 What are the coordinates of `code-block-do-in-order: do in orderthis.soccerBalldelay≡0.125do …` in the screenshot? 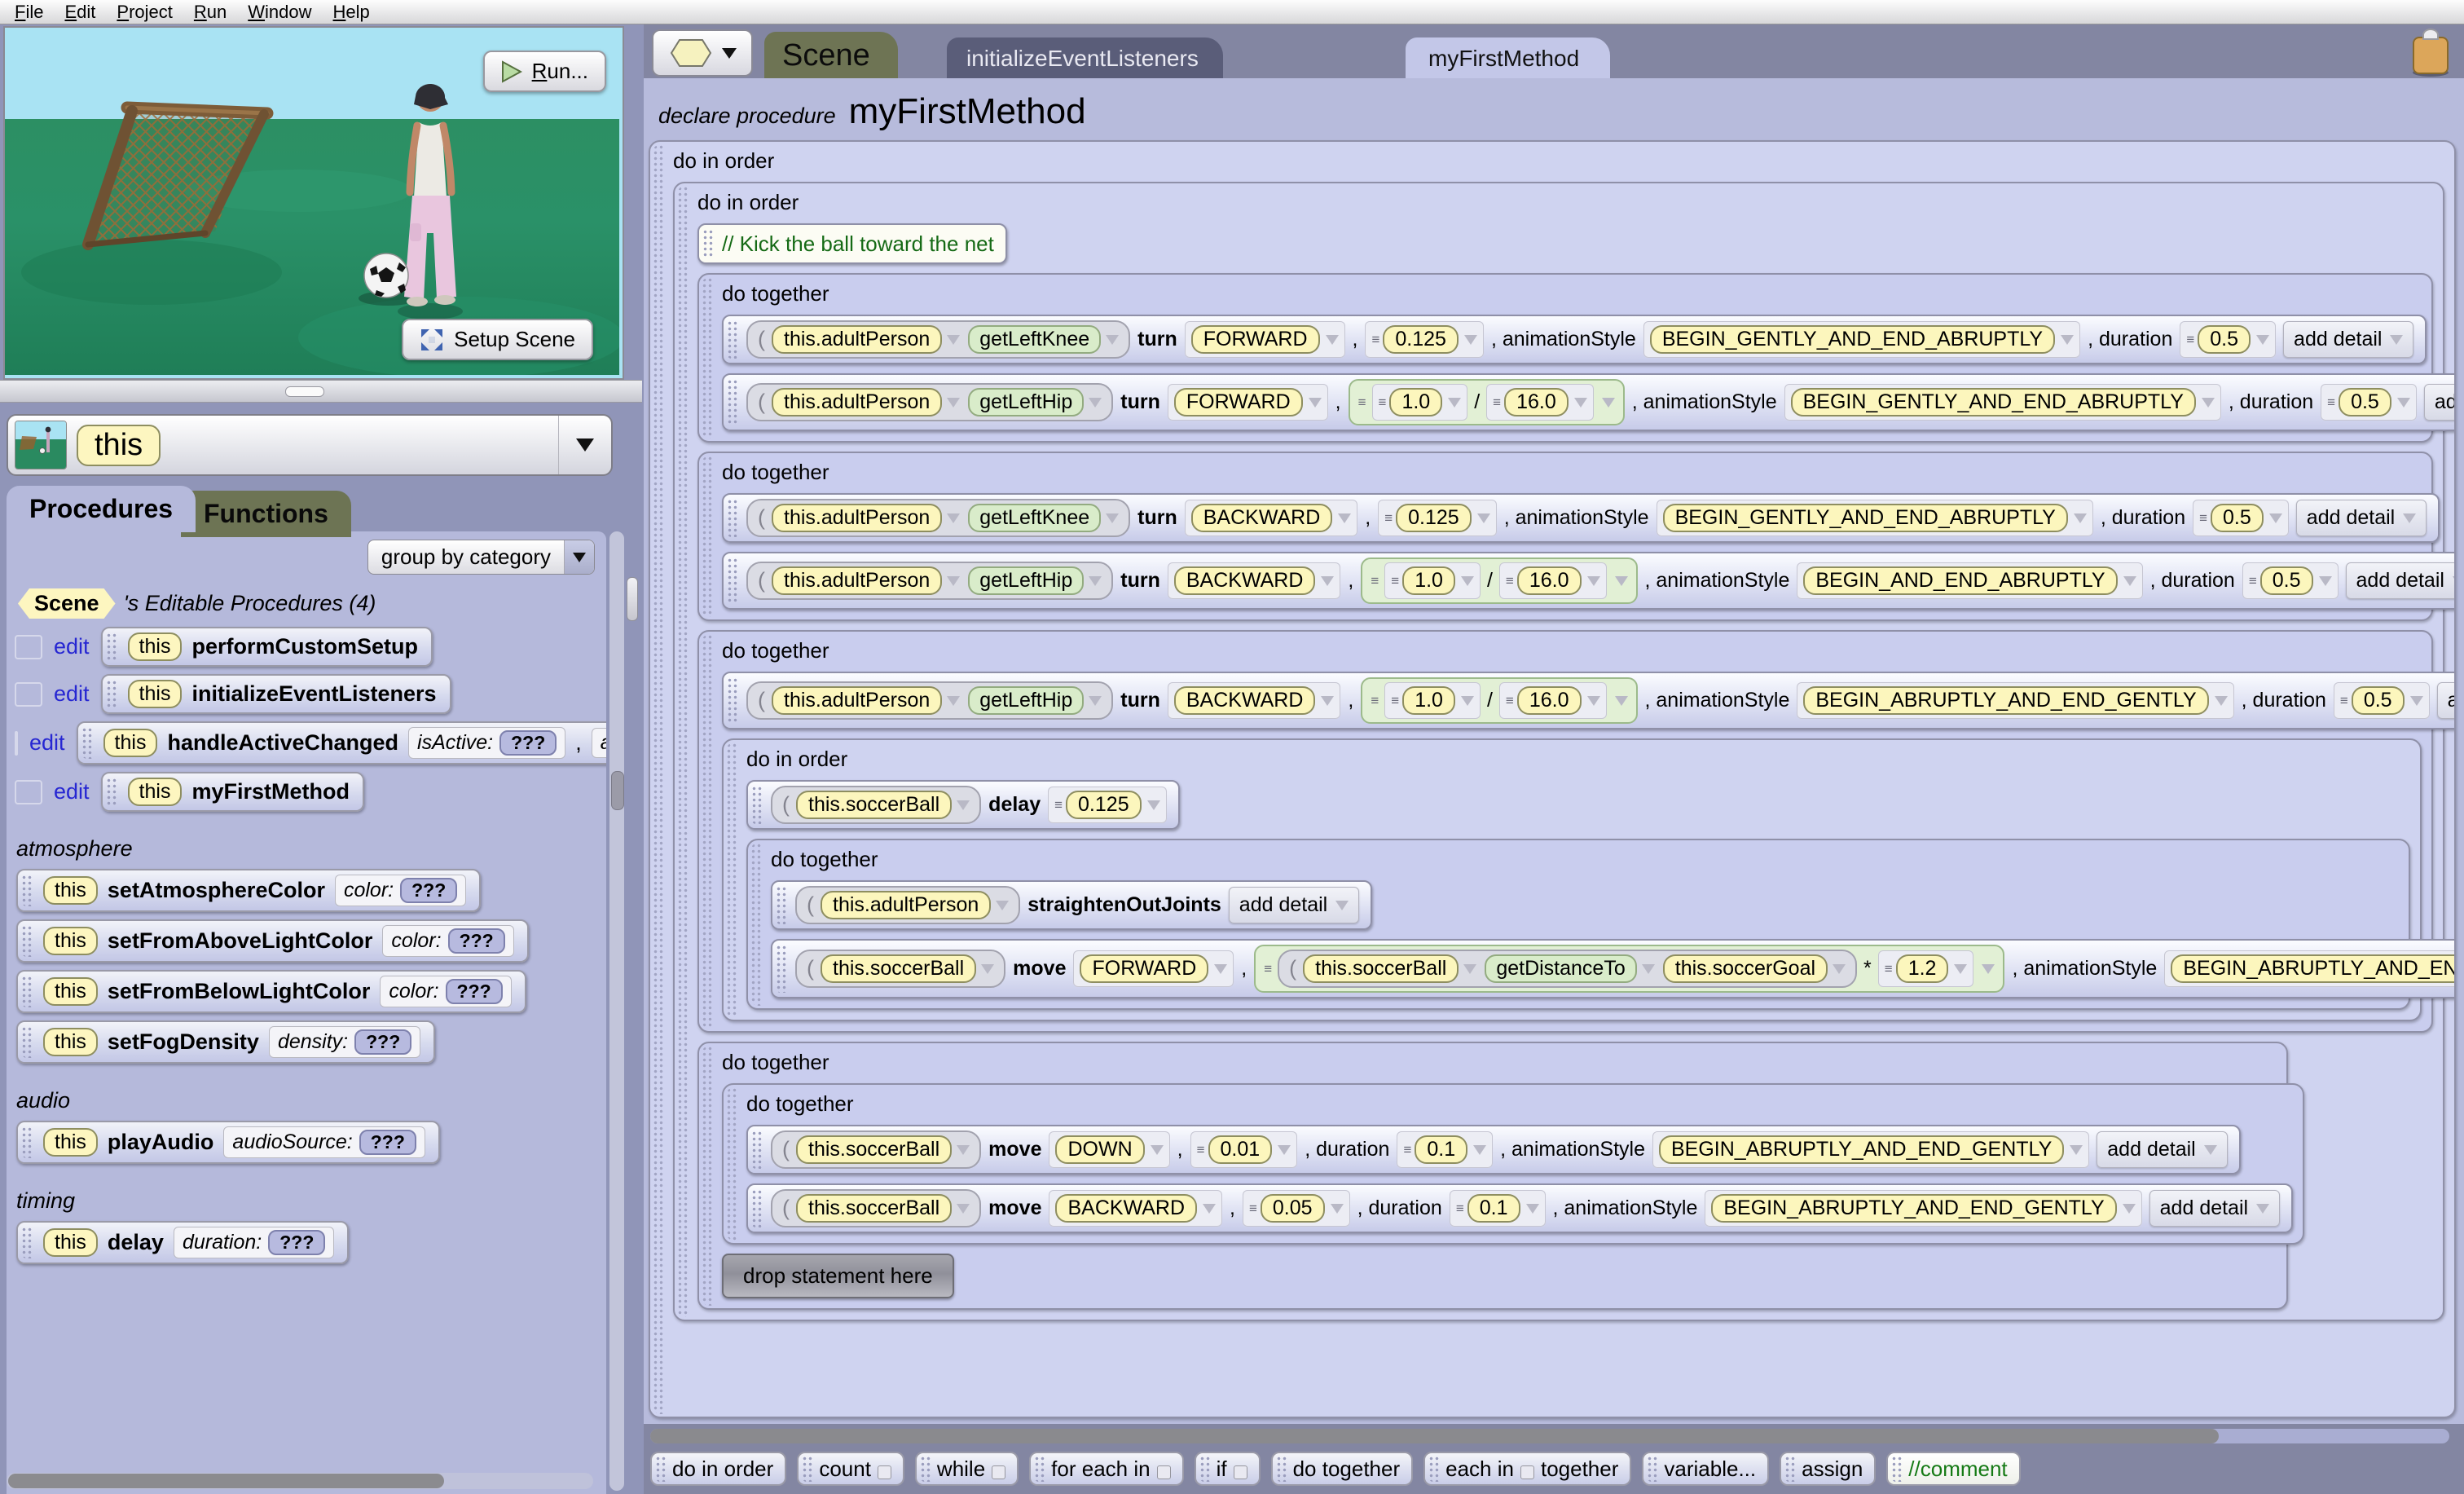 It's located at (1588, 879).